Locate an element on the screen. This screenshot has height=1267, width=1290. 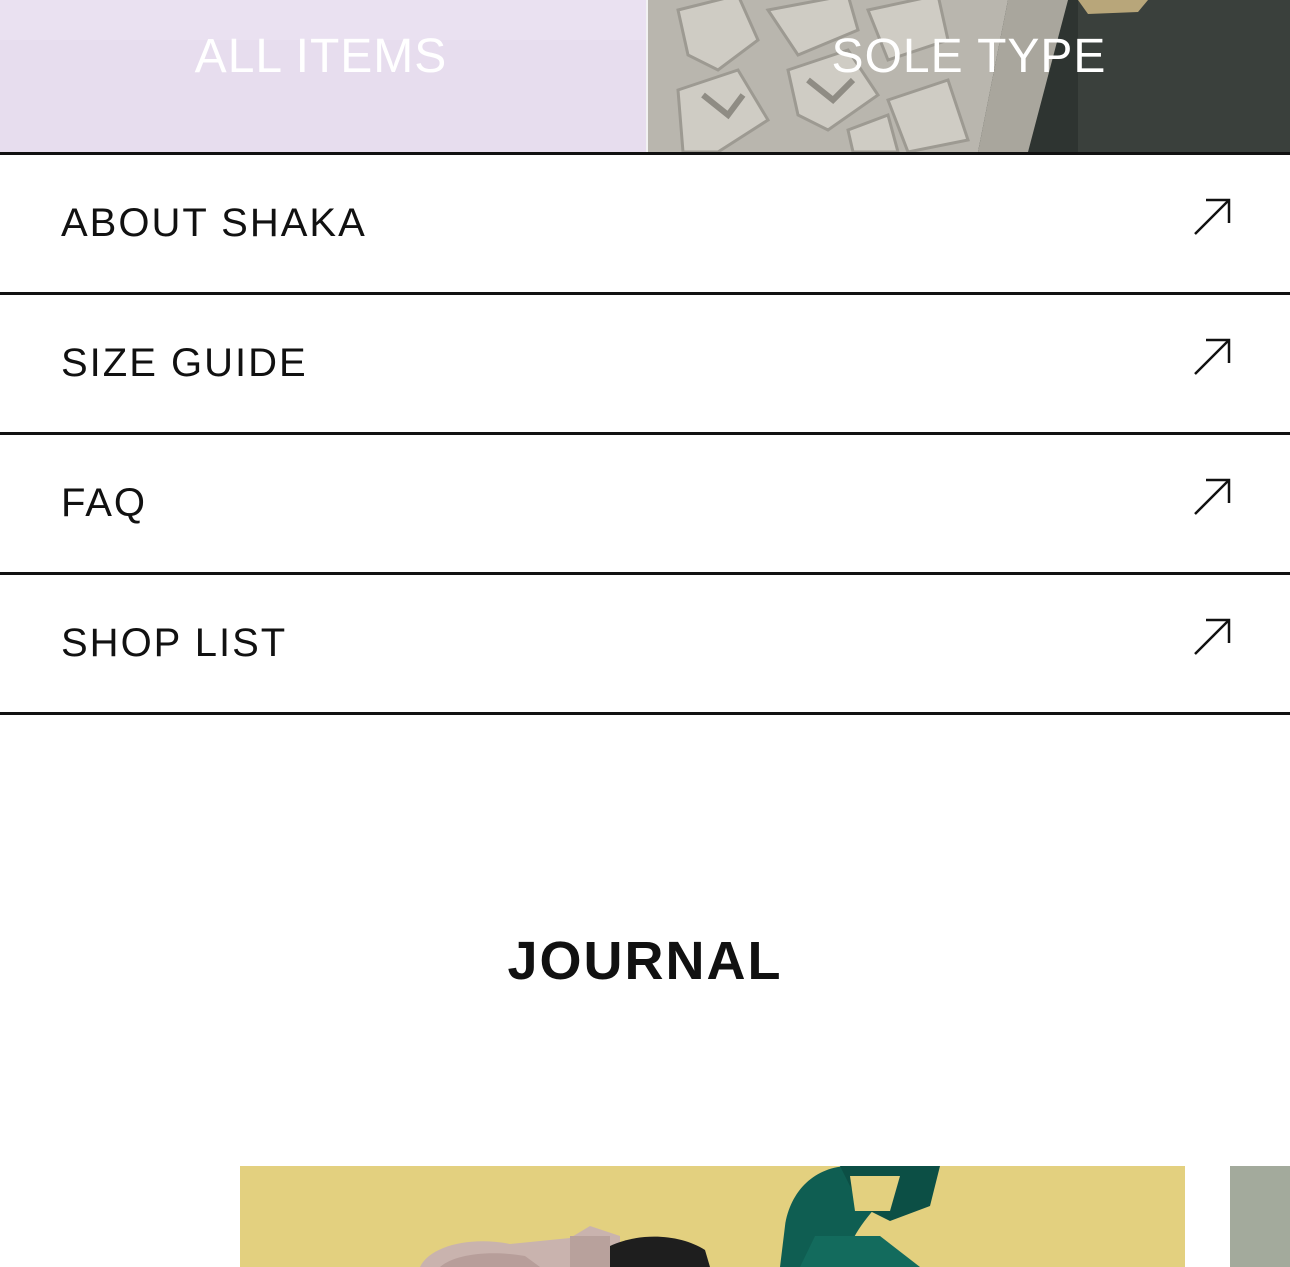
menu-item-about-shaka: ABOUT SHAKA is located at coordinates (645, 225).